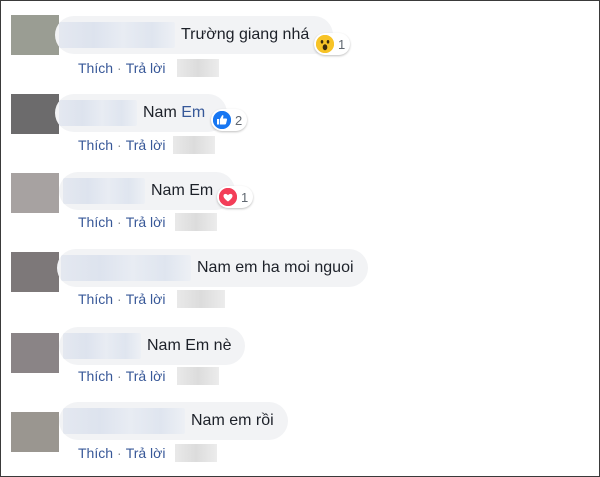 The image size is (600, 477). I want to click on reaction-count: 2, so click(239, 120).